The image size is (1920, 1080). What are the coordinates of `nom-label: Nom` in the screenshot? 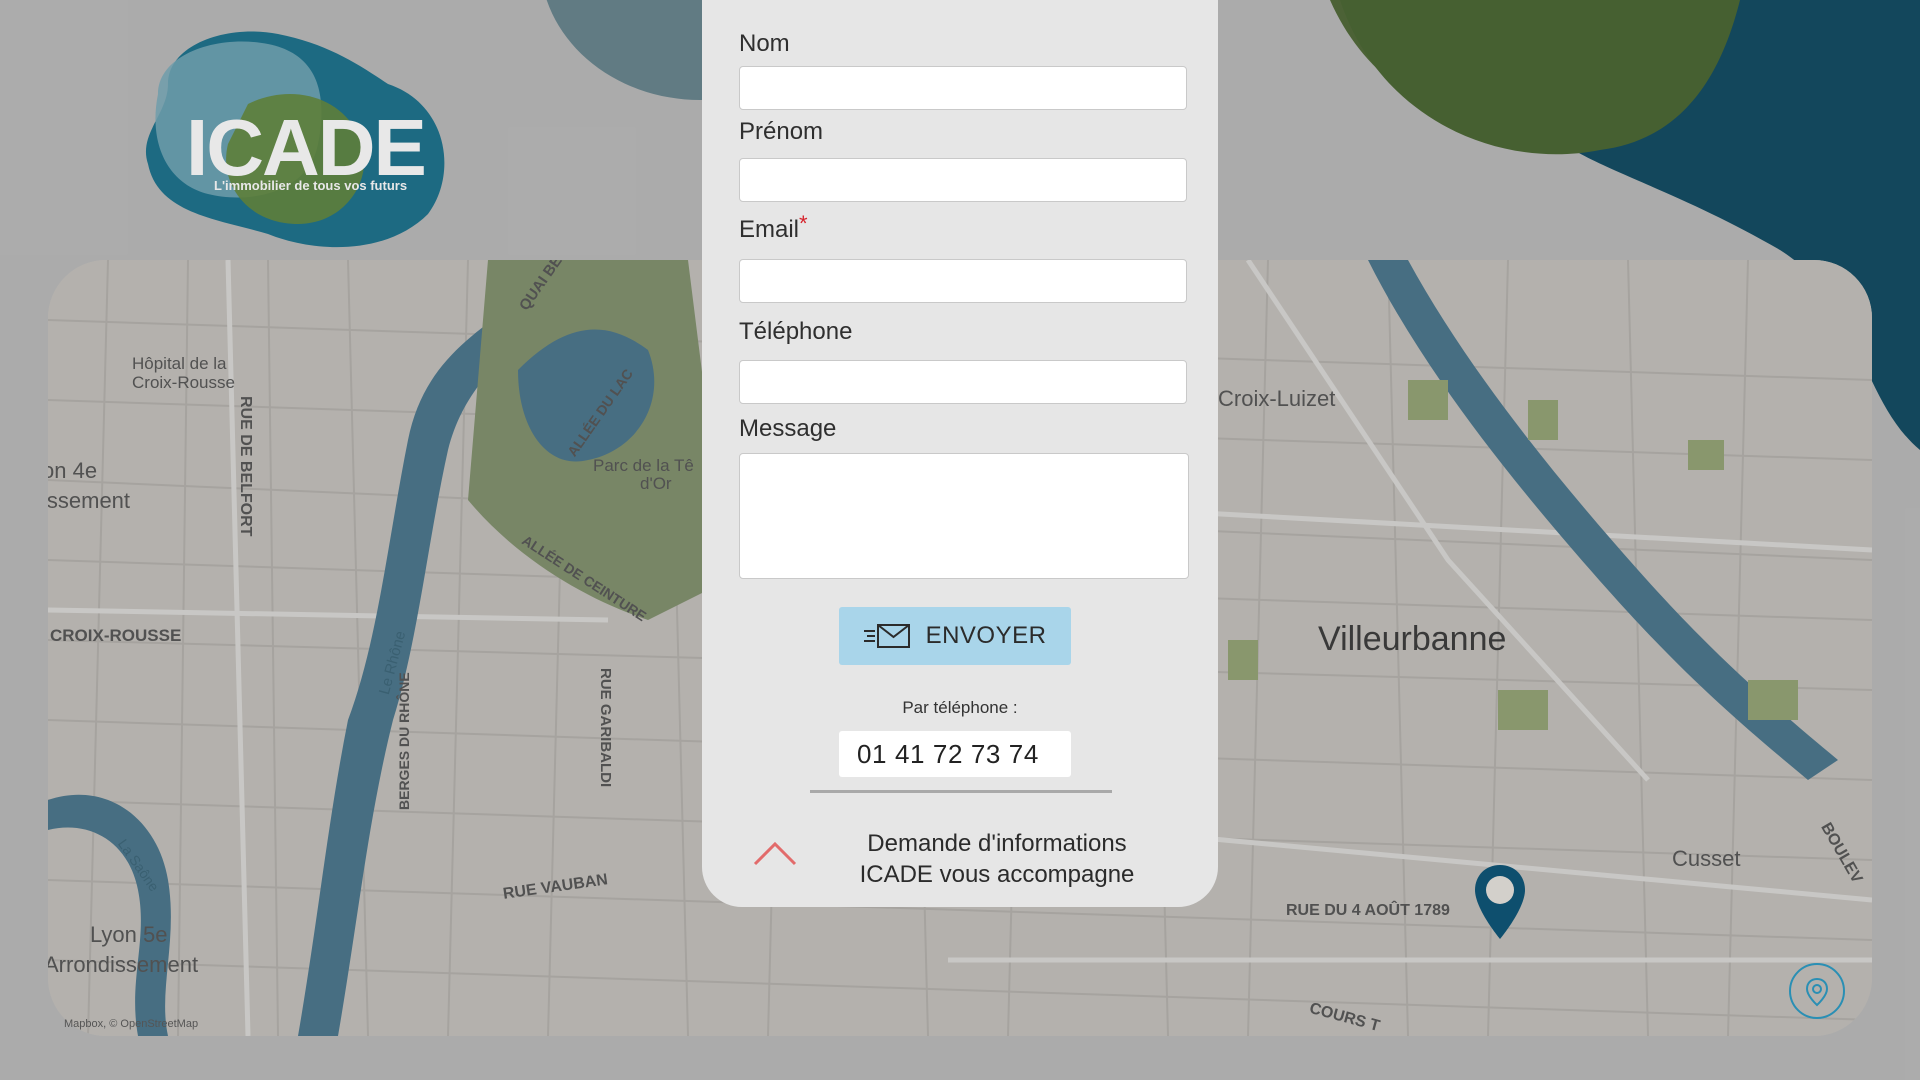 It's located at (764, 43).